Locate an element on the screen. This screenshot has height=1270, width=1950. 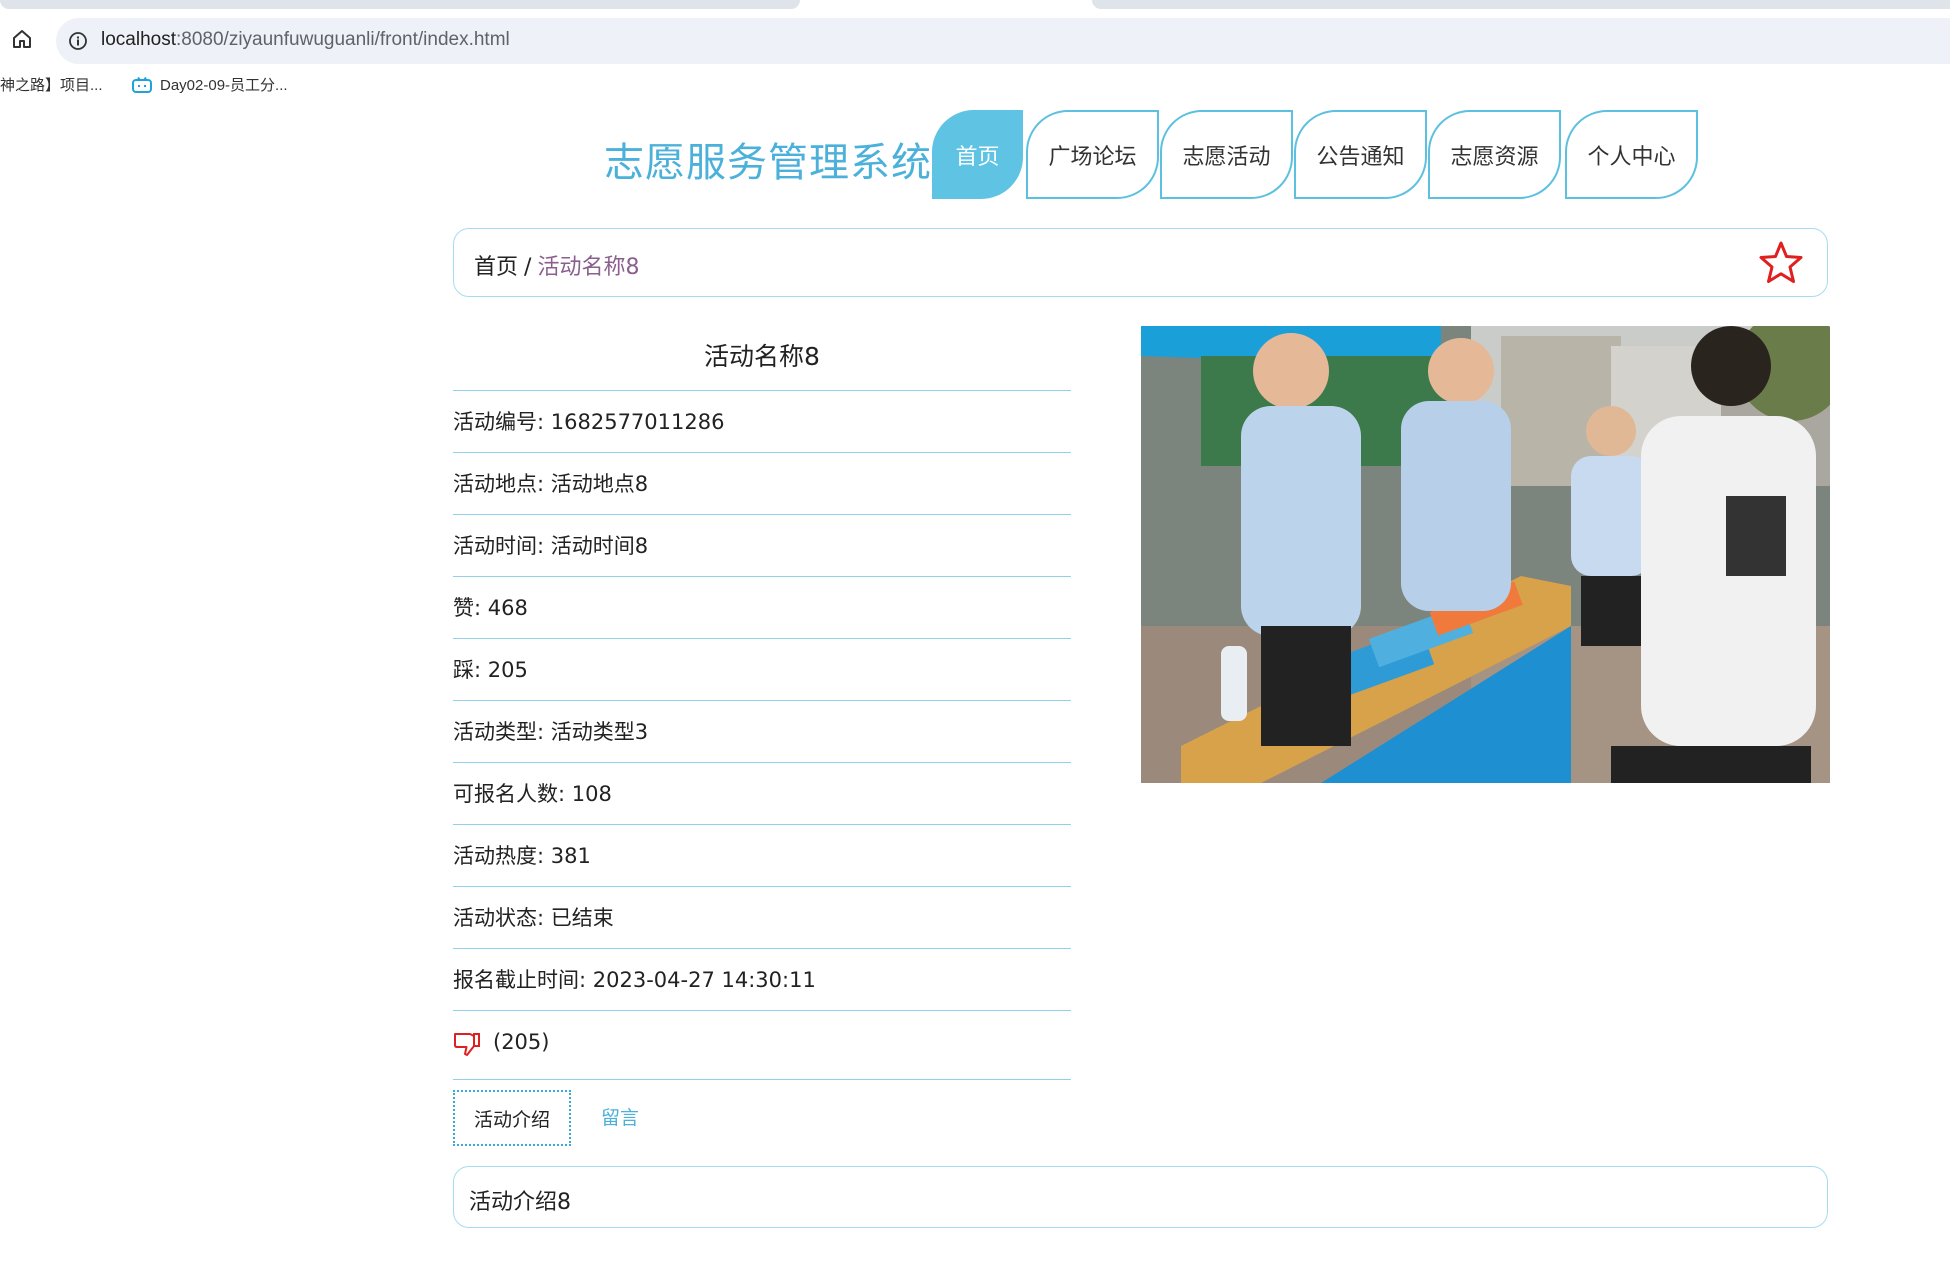
nav-item-label: 广场论坛 is located at coordinates (1092, 157).